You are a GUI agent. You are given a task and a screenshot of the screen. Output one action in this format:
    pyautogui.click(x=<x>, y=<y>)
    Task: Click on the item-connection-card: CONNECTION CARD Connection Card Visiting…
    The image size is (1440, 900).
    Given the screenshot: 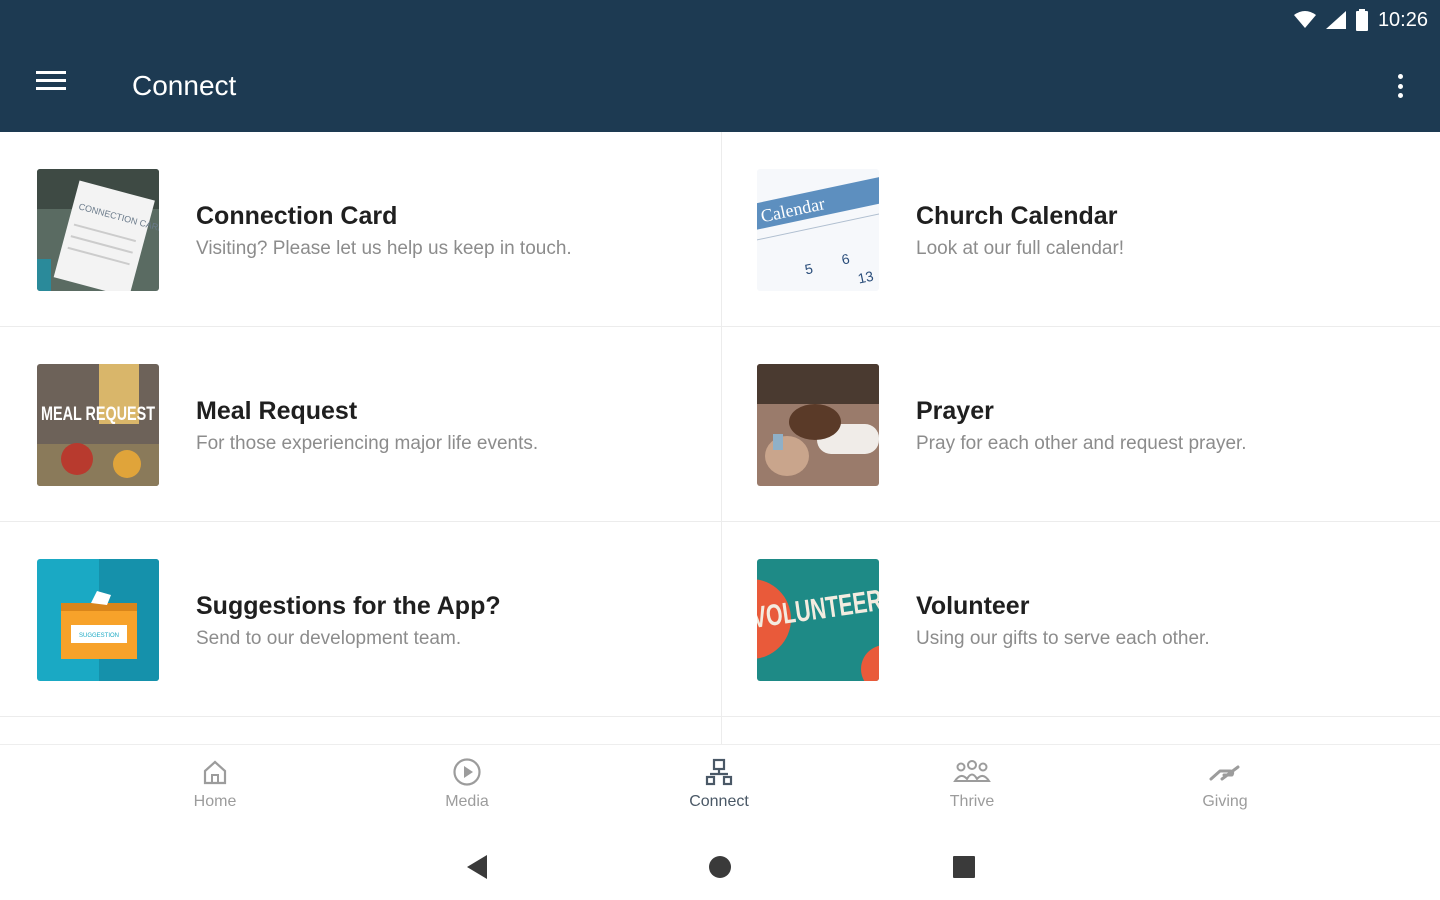 What is the action you would take?
    pyautogui.click(x=360, y=229)
    